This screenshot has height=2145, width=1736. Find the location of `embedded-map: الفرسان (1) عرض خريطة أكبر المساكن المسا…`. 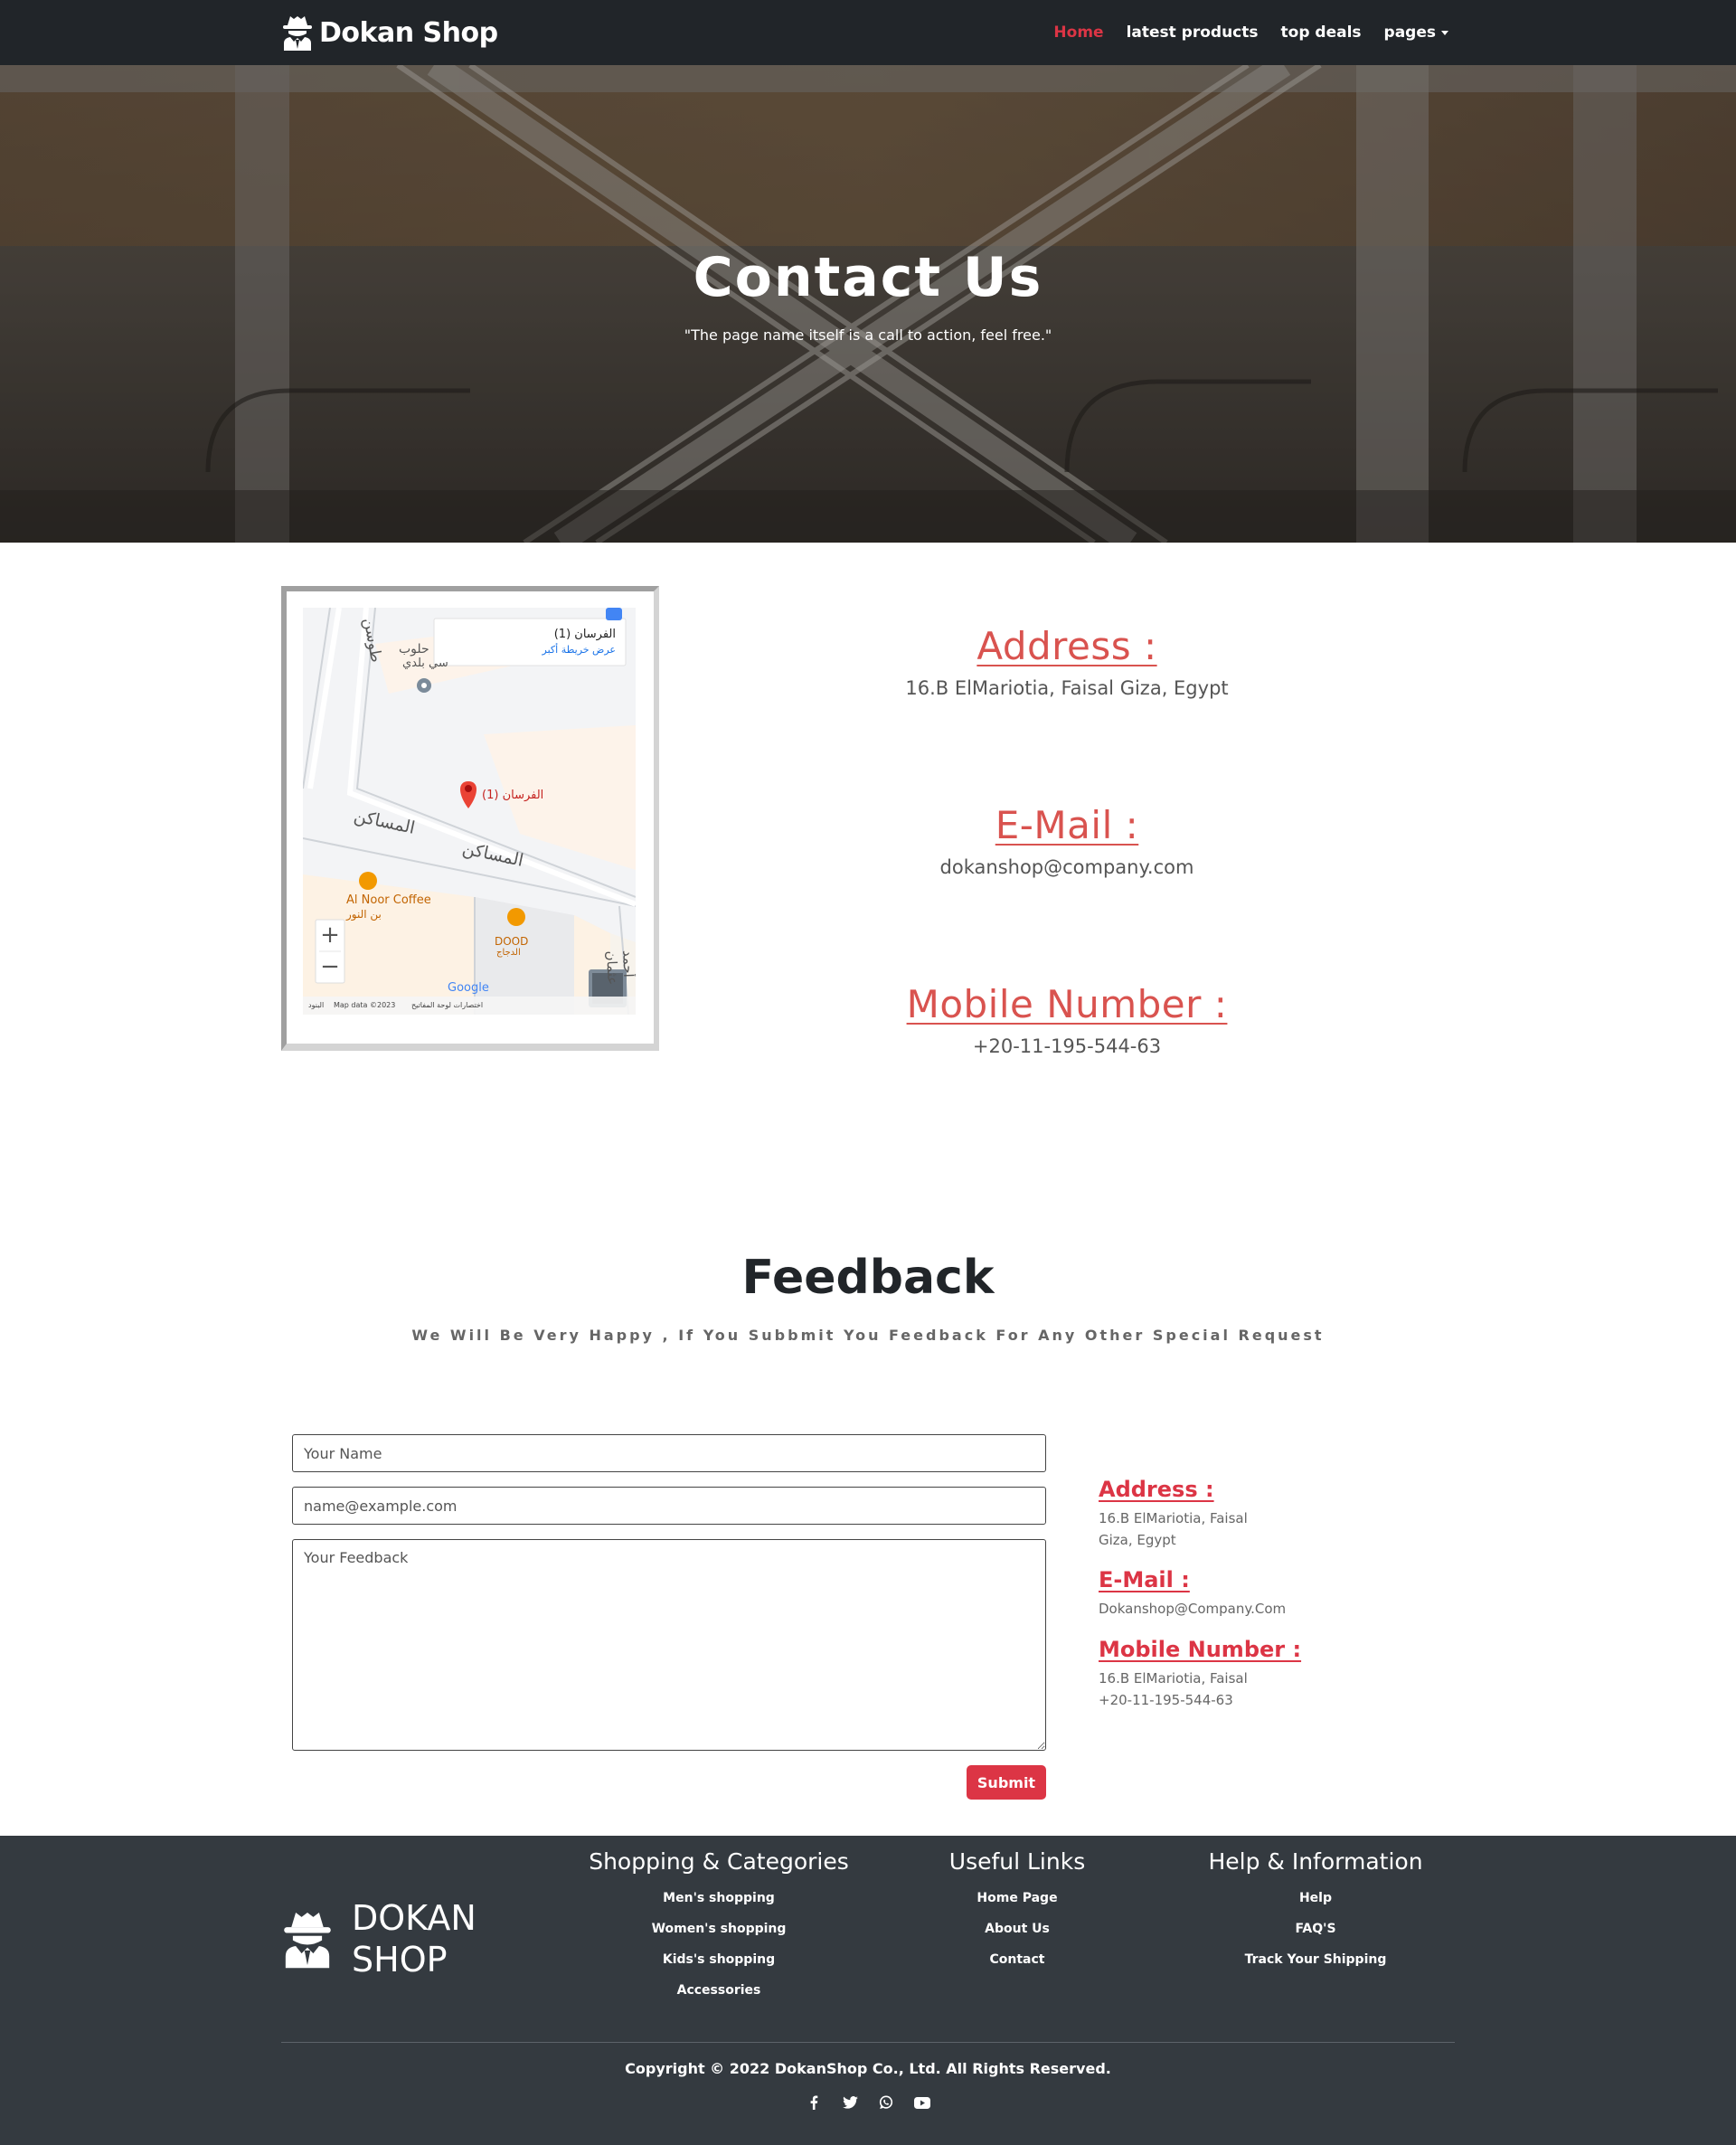

embedded-map: الفرسان (1) عرض خريطة أكبر المساكن المسا… is located at coordinates (469, 811).